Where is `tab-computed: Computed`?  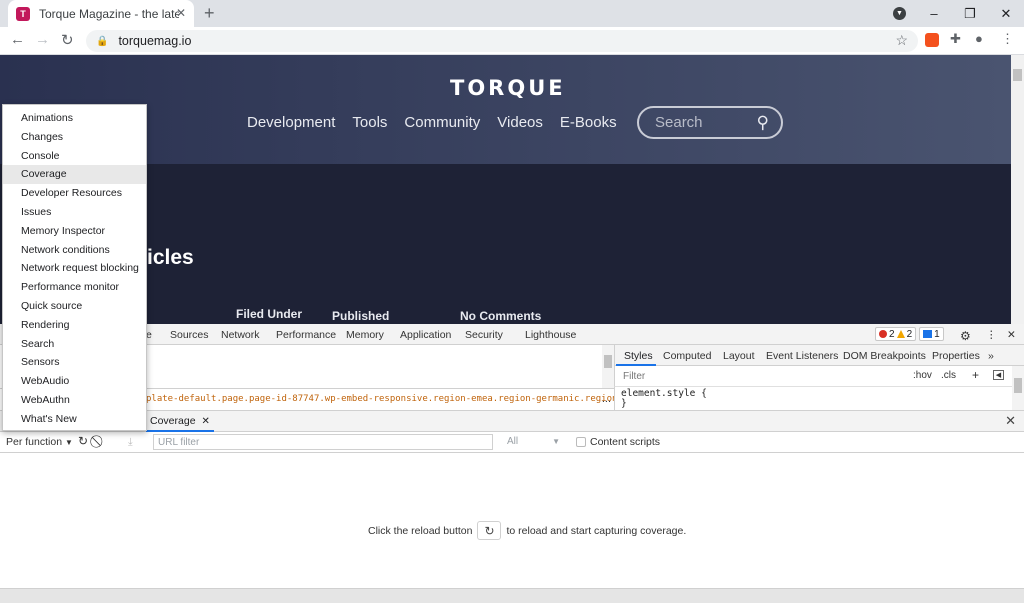
tab-computed: Computed is located at coordinates (687, 356).